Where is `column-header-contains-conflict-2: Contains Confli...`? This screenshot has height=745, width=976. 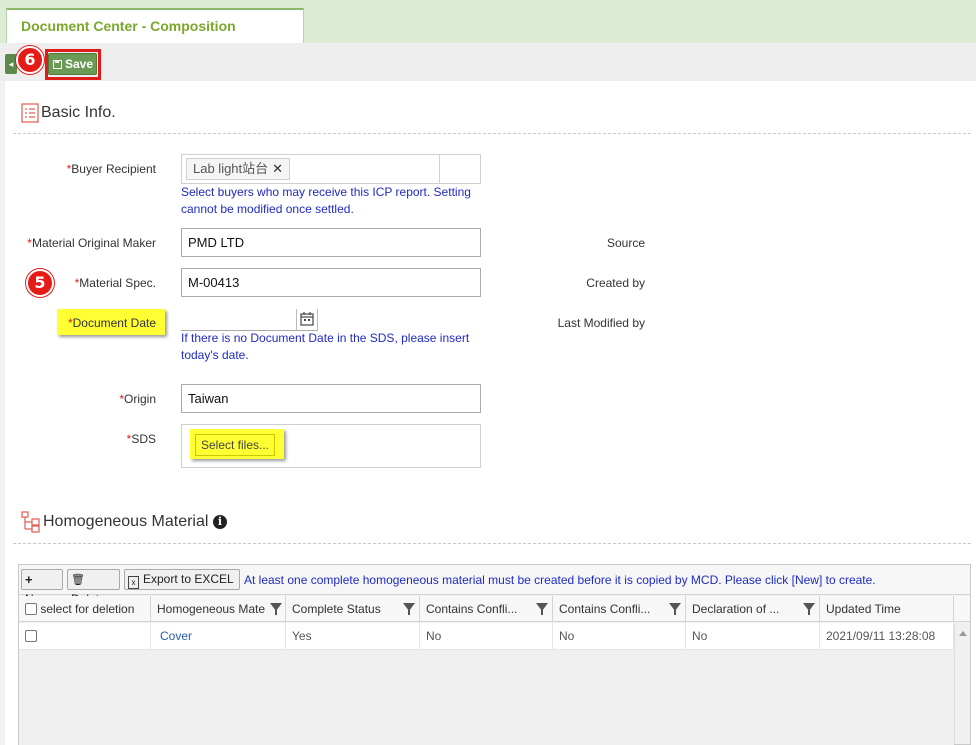 column-header-contains-conflict-2: Contains Confli... is located at coordinates (619, 609).